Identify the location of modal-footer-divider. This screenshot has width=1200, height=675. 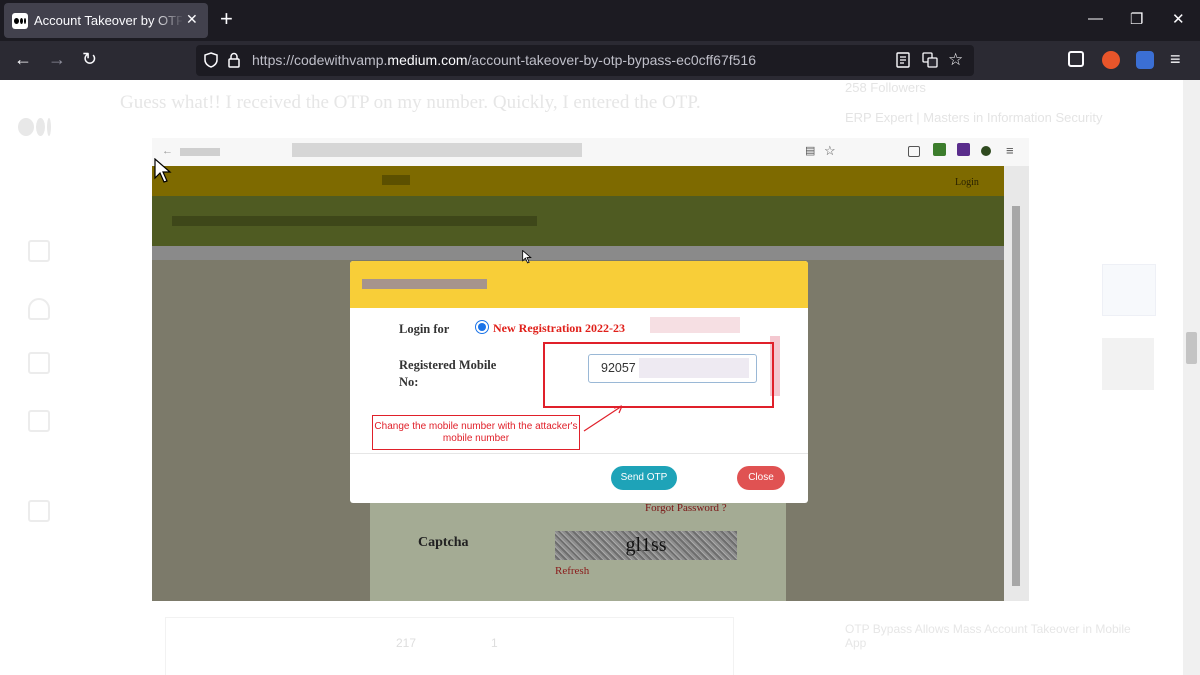
(579, 453).